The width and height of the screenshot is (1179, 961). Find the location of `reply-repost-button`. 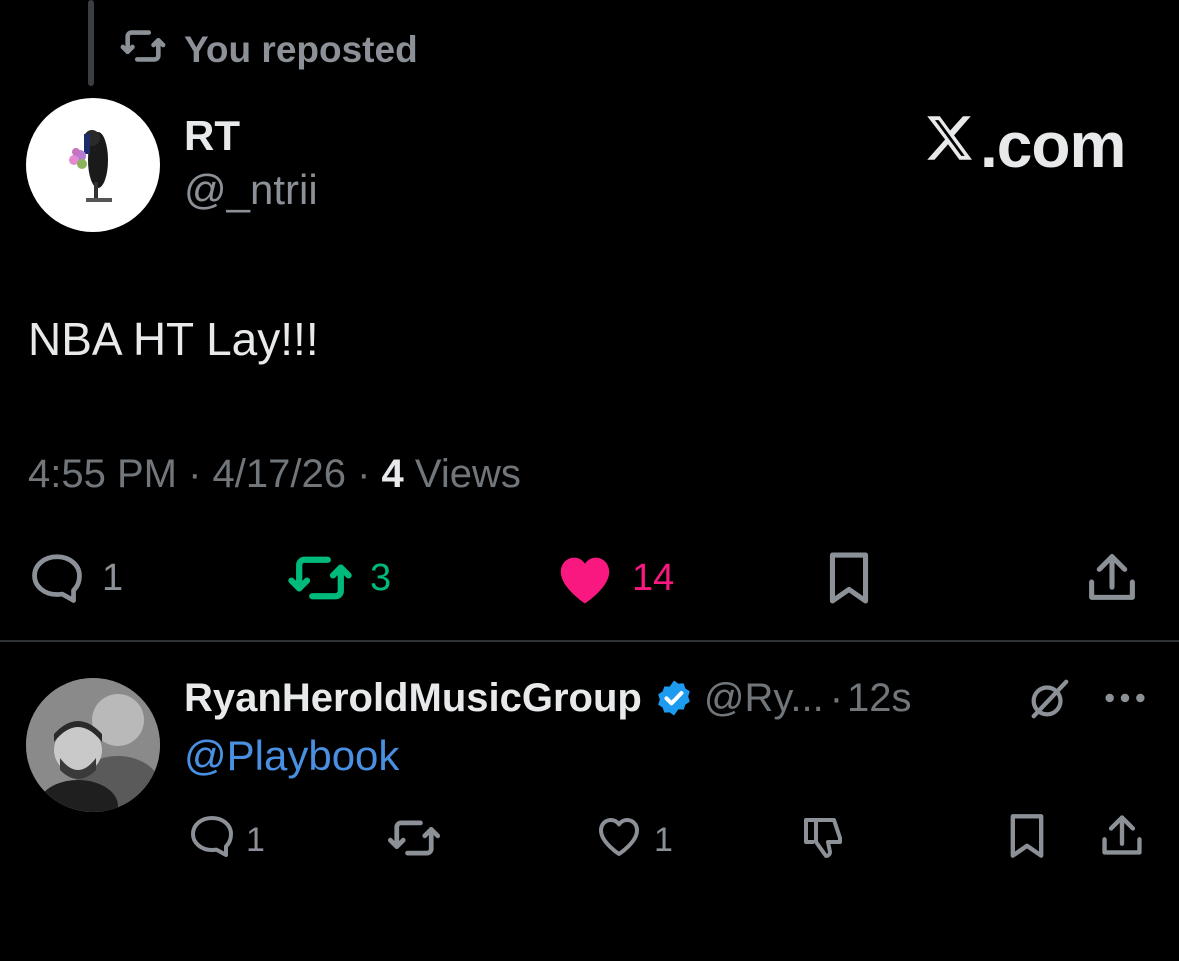

reply-repost-button is located at coordinates (414, 840).